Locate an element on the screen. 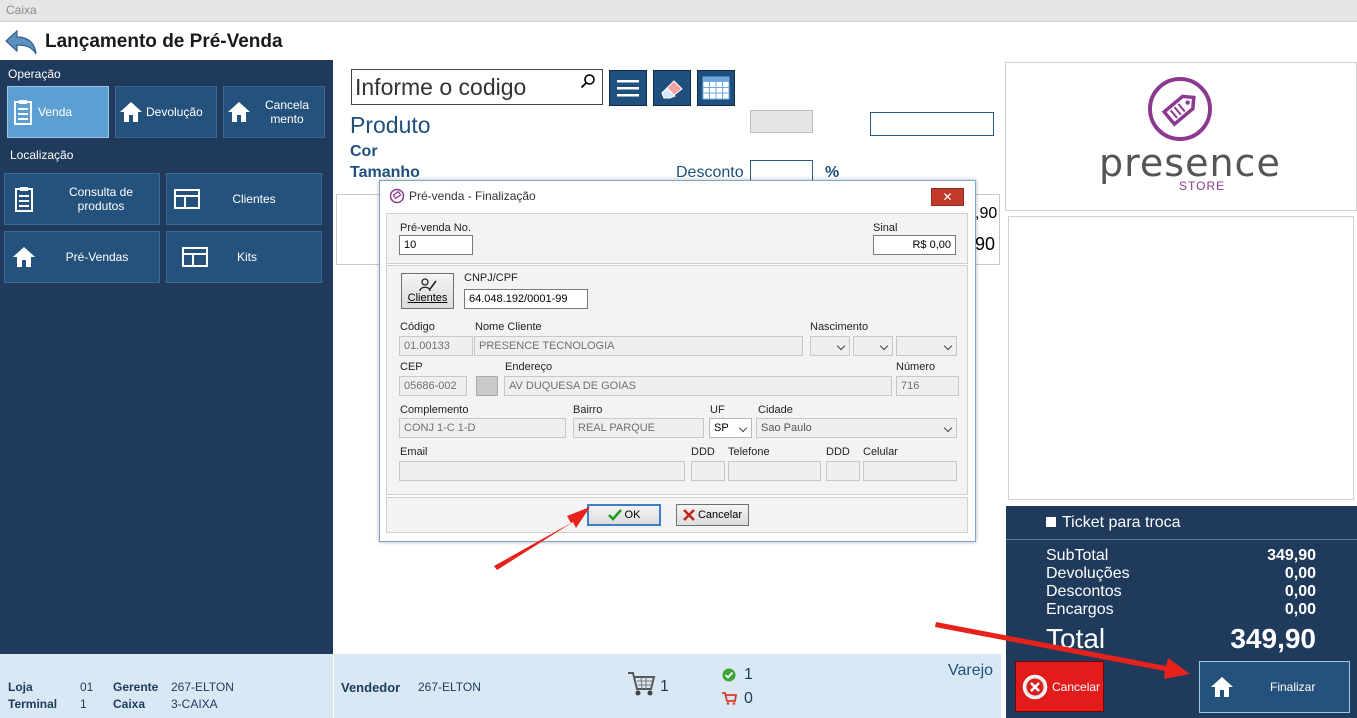 Image resolution: width=1357 pixels, height=718 pixels. product-preview-box is located at coordinates (1181, 358).